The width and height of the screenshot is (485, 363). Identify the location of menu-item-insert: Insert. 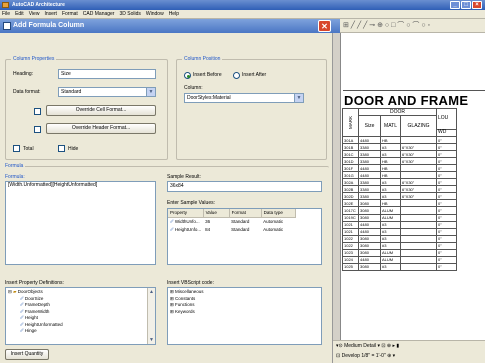
(50, 14).